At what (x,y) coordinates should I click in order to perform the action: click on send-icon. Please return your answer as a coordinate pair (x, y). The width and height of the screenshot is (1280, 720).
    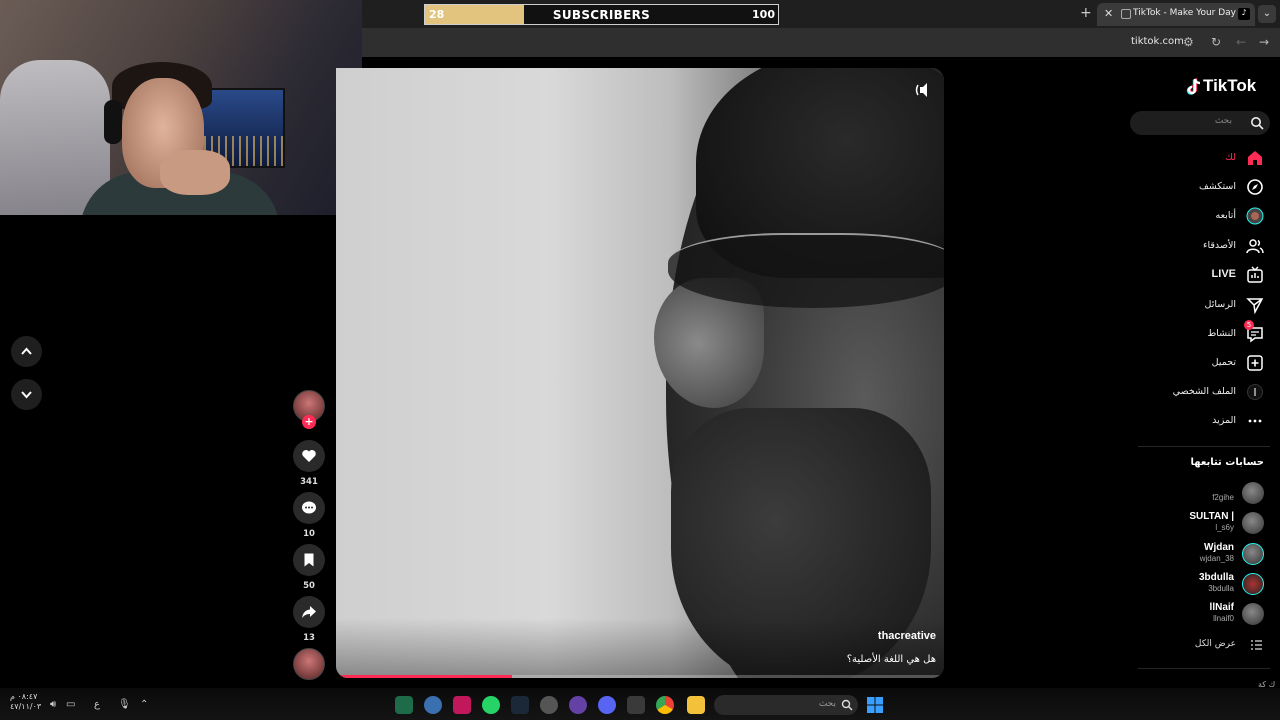
    Looking at the image, I should click on (1255, 306).